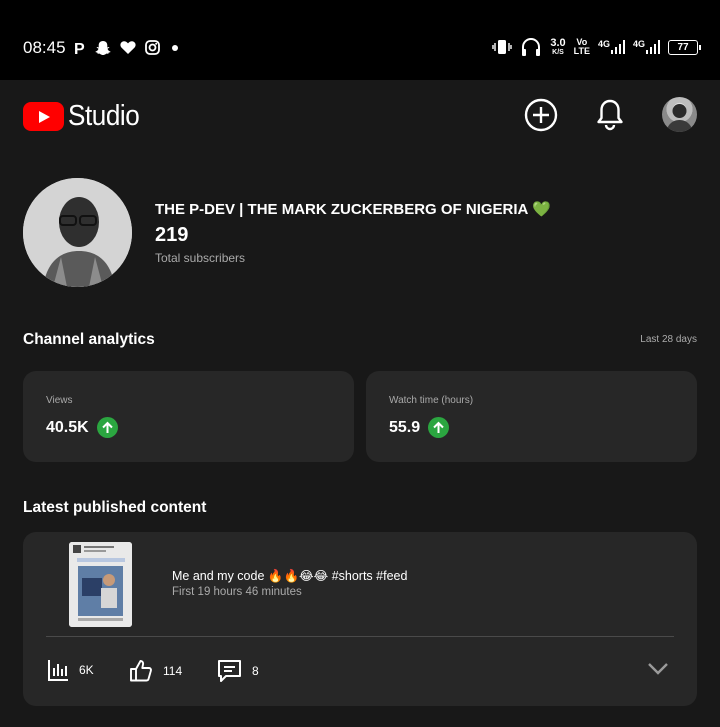 The width and height of the screenshot is (720, 727). What do you see at coordinates (59, 400) in the screenshot?
I see `metric-label: Views` at bounding box center [59, 400].